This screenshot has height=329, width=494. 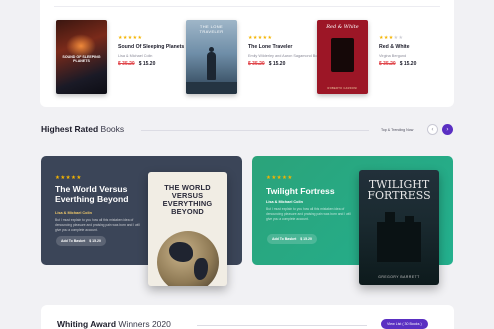 I want to click on product-author: Emily Wilderley and Aaron Sagamond Books, so click(x=286, y=55).